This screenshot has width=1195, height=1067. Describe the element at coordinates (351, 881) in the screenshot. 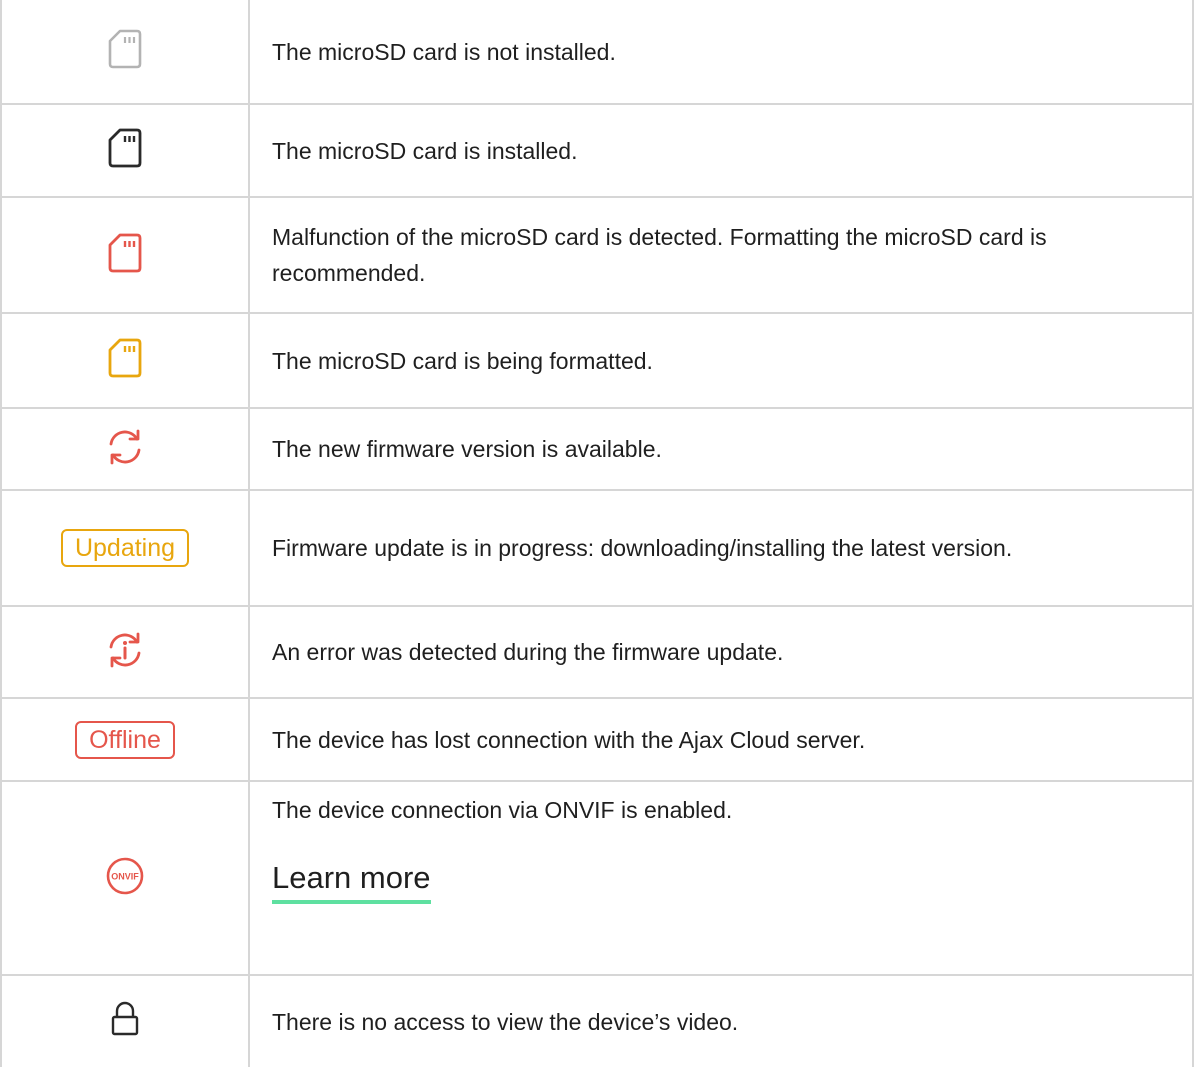

I see `learn-more-link: Learn more` at that location.